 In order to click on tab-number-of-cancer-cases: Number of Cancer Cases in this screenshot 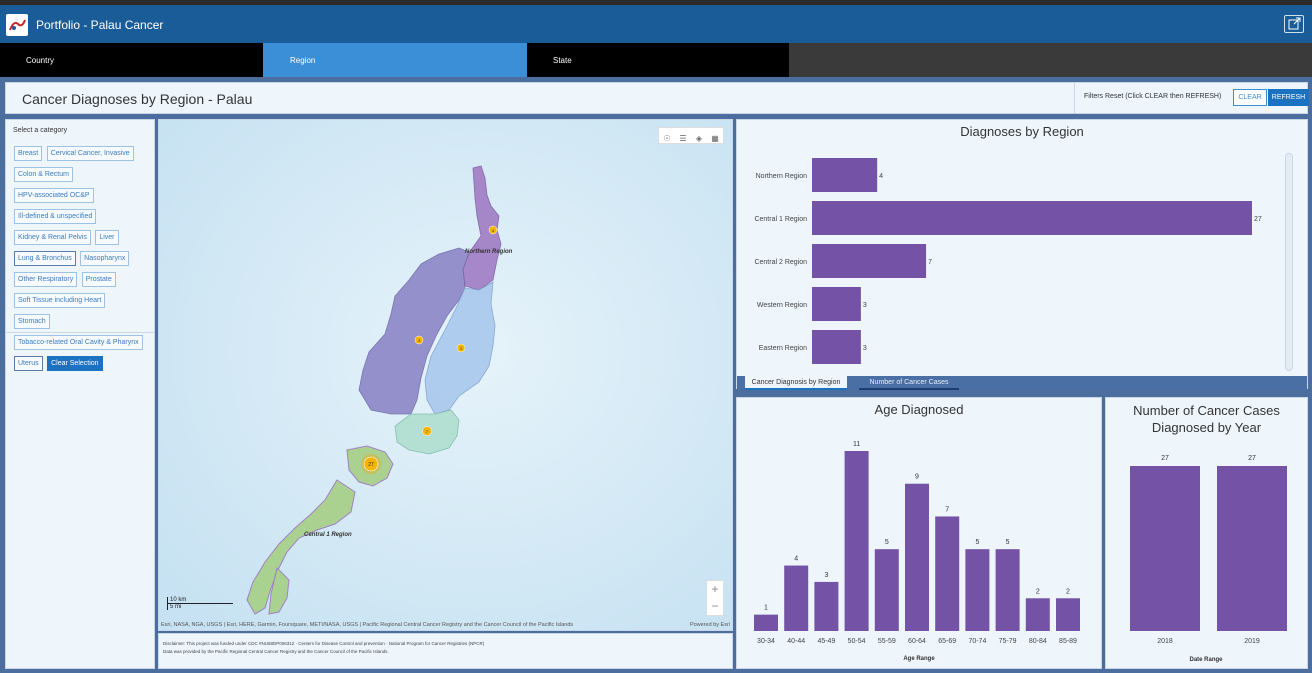, I will do `click(909, 383)`.